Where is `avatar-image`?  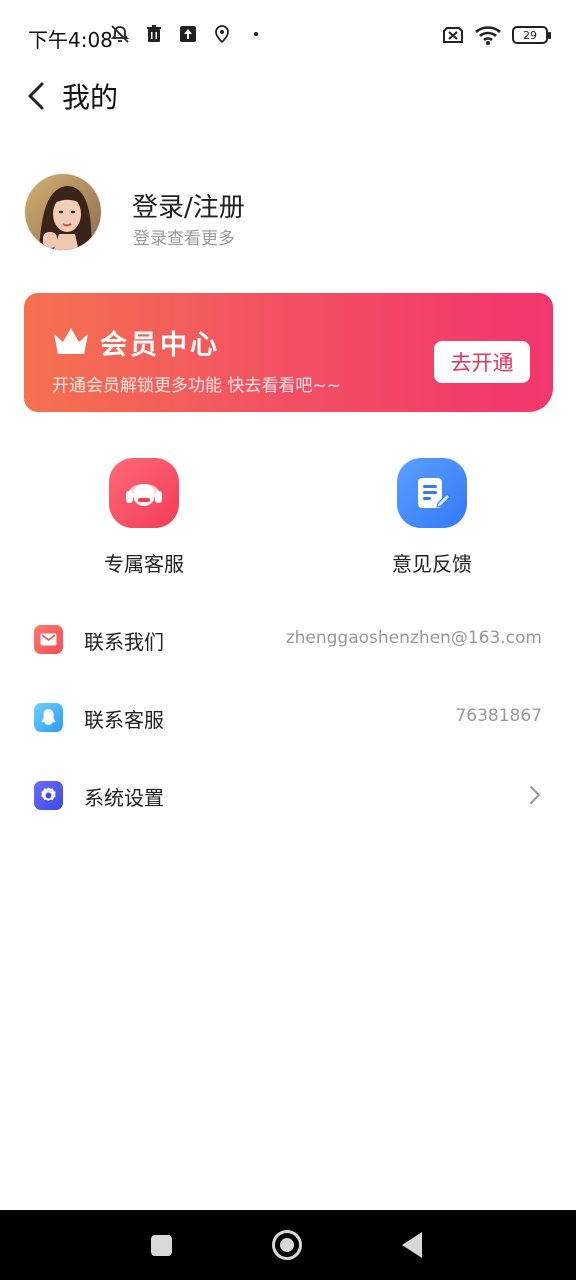 avatar-image is located at coordinates (63, 212).